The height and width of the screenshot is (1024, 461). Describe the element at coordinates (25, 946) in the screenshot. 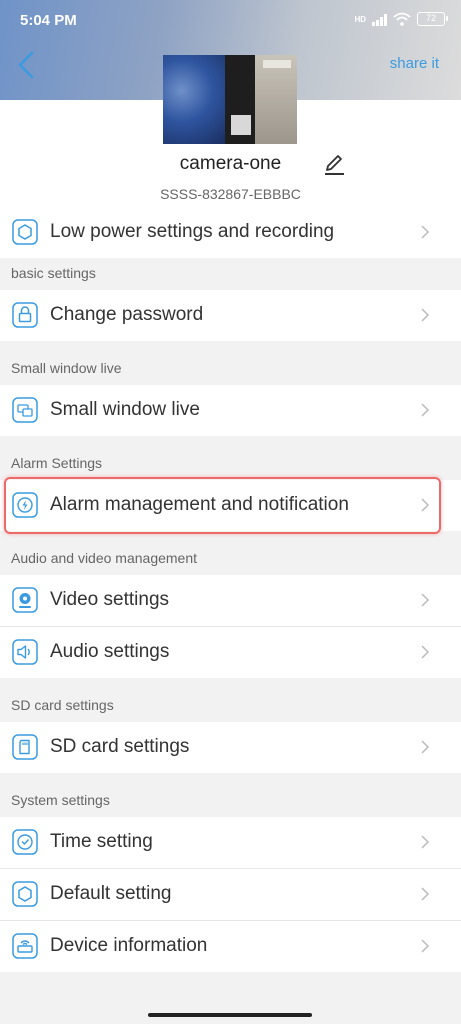

I see `router-icon` at that location.